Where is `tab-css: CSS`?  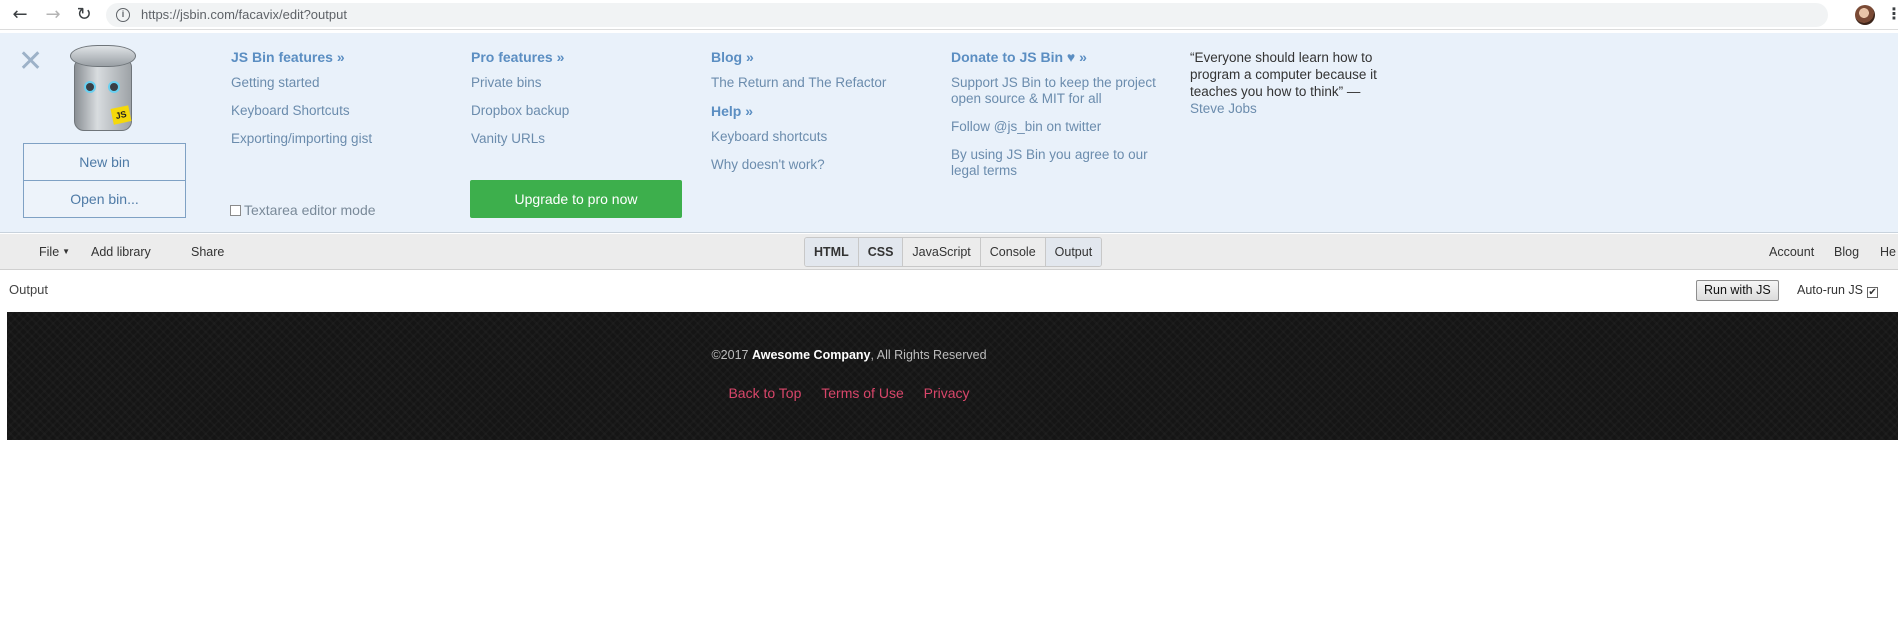
tab-css: CSS is located at coordinates (881, 252).